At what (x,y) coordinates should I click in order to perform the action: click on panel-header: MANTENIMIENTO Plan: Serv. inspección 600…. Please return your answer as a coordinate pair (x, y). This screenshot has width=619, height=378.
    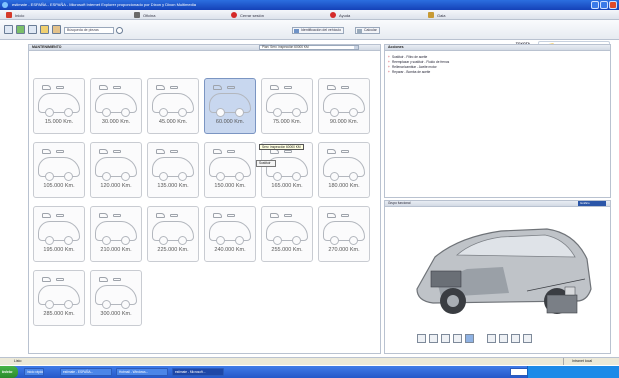
    Looking at the image, I should click on (204, 48).